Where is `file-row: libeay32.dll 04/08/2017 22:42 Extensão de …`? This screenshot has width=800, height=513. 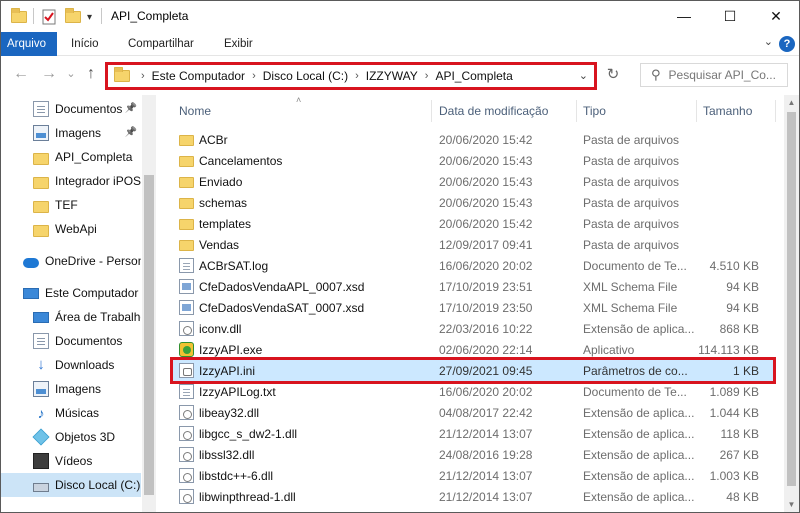
file-row: libeay32.dll 04/08/2017 22:42 Extensão de … is located at coordinates (473, 412).